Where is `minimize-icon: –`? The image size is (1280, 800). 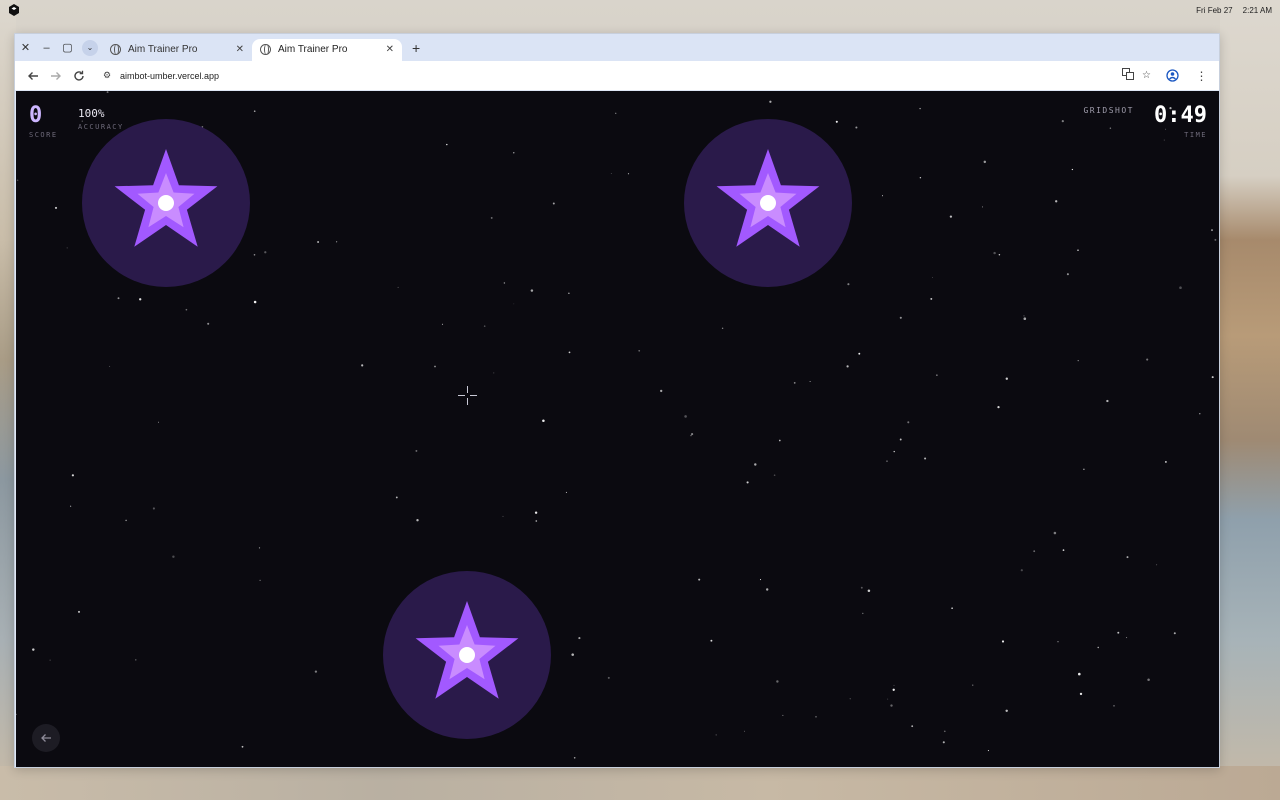
minimize-icon: – is located at coordinates (46, 47).